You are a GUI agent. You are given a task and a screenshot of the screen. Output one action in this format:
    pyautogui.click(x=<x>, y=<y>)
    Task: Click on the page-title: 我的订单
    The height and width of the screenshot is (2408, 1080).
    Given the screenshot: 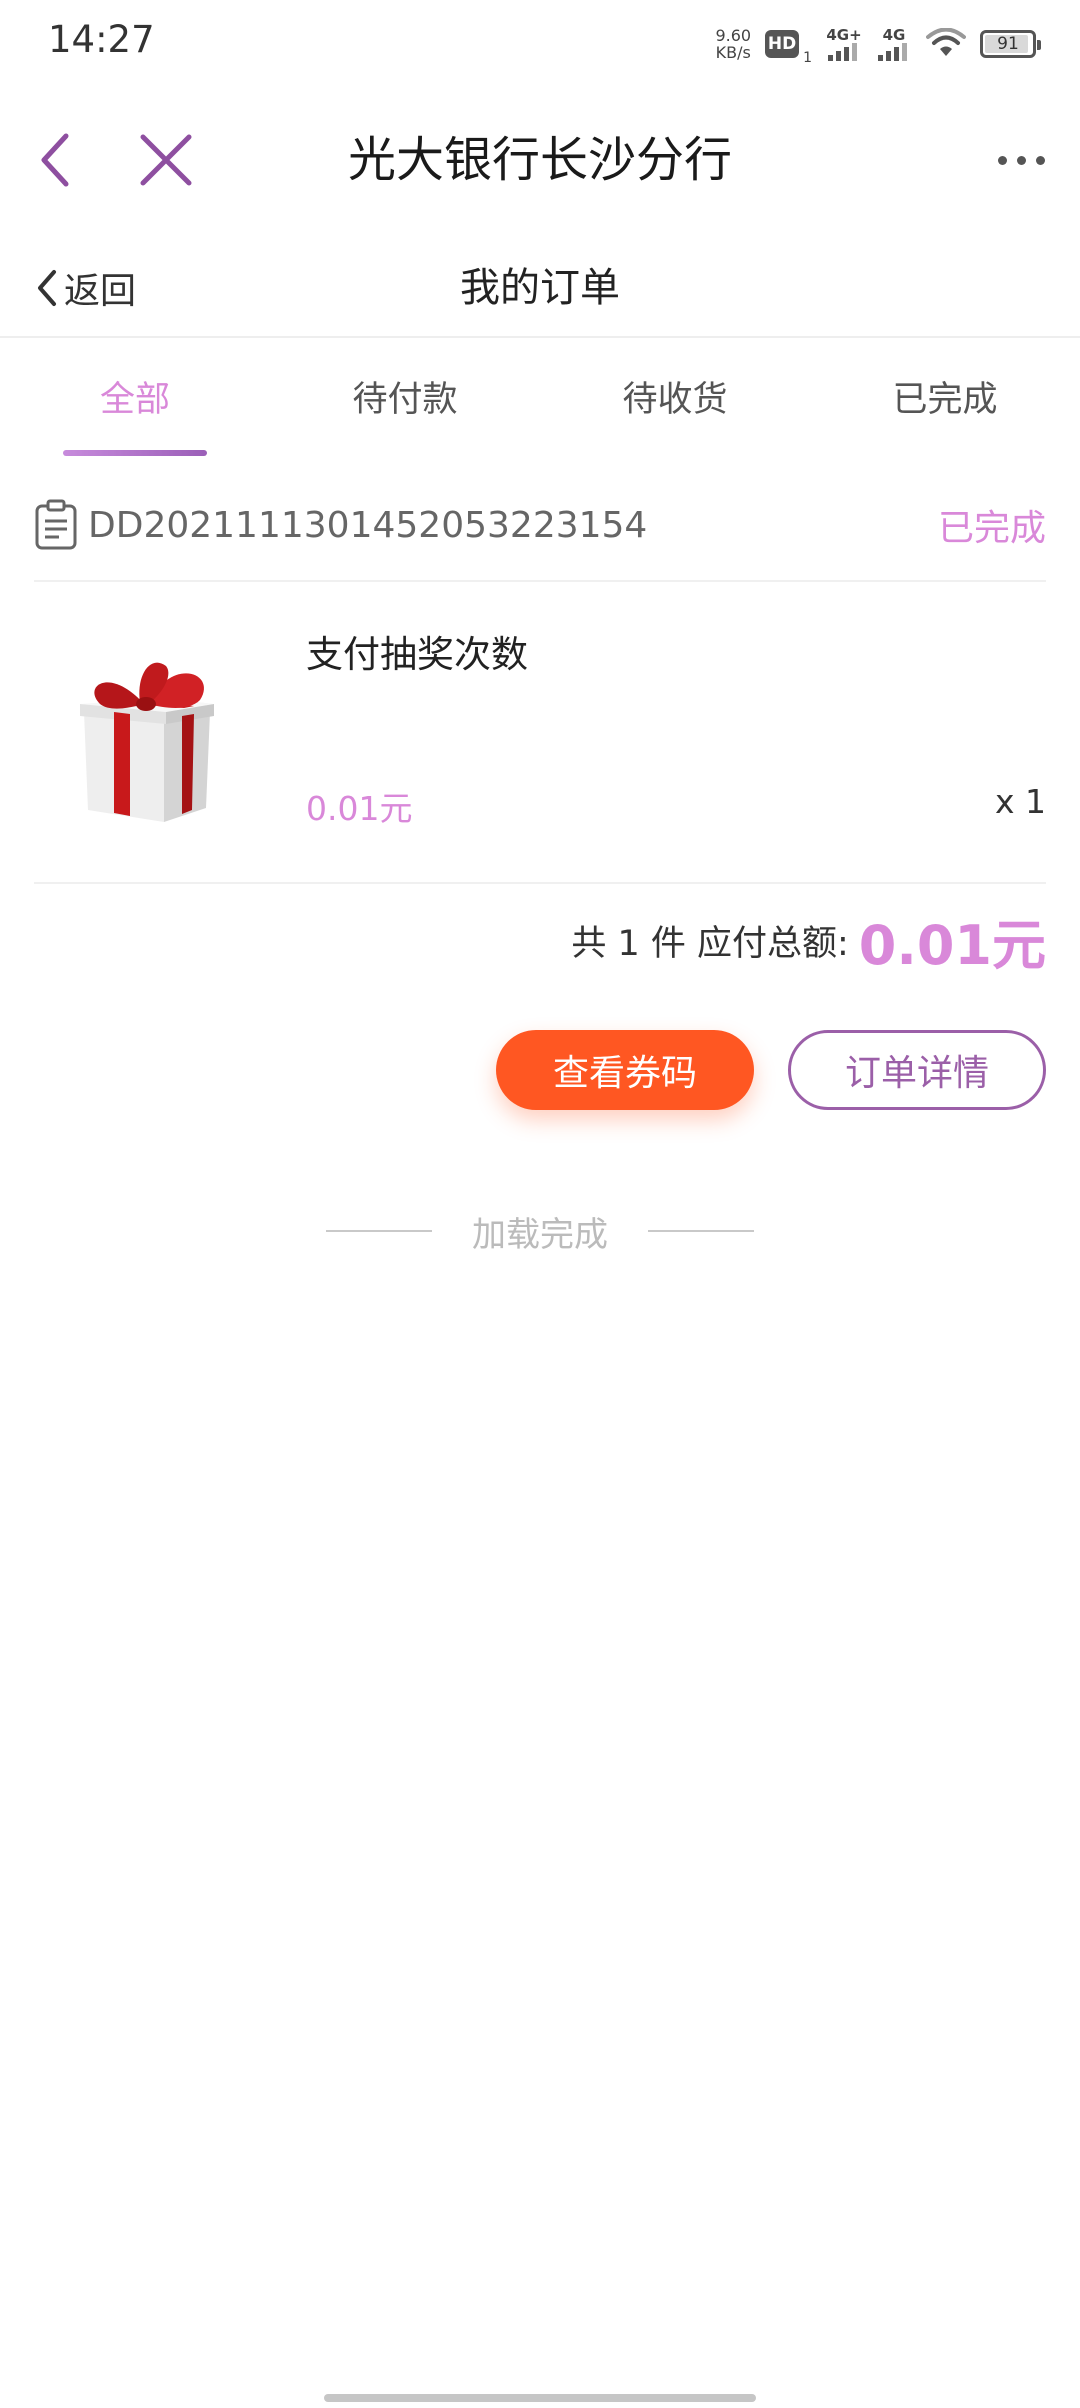 What is the action you would take?
    pyautogui.click(x=540, y=288)
    